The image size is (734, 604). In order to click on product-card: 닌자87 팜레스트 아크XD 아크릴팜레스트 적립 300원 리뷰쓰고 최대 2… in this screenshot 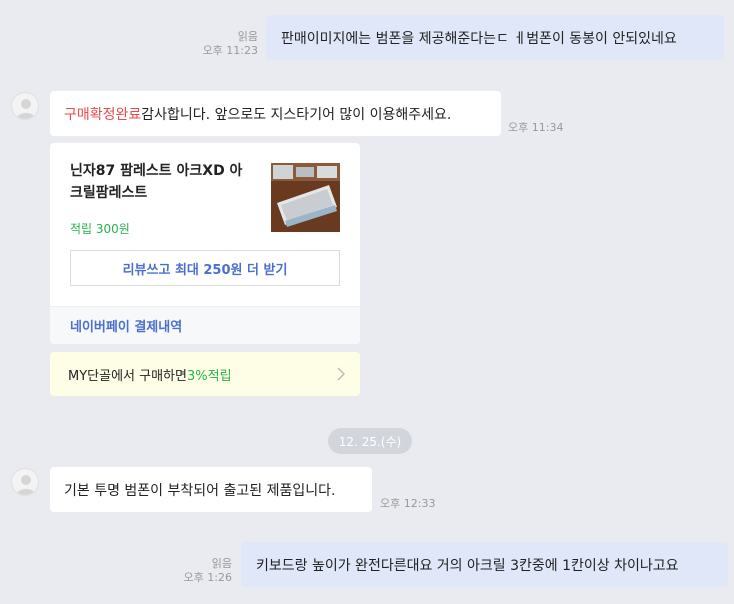, I will do `click(205, 243)`.